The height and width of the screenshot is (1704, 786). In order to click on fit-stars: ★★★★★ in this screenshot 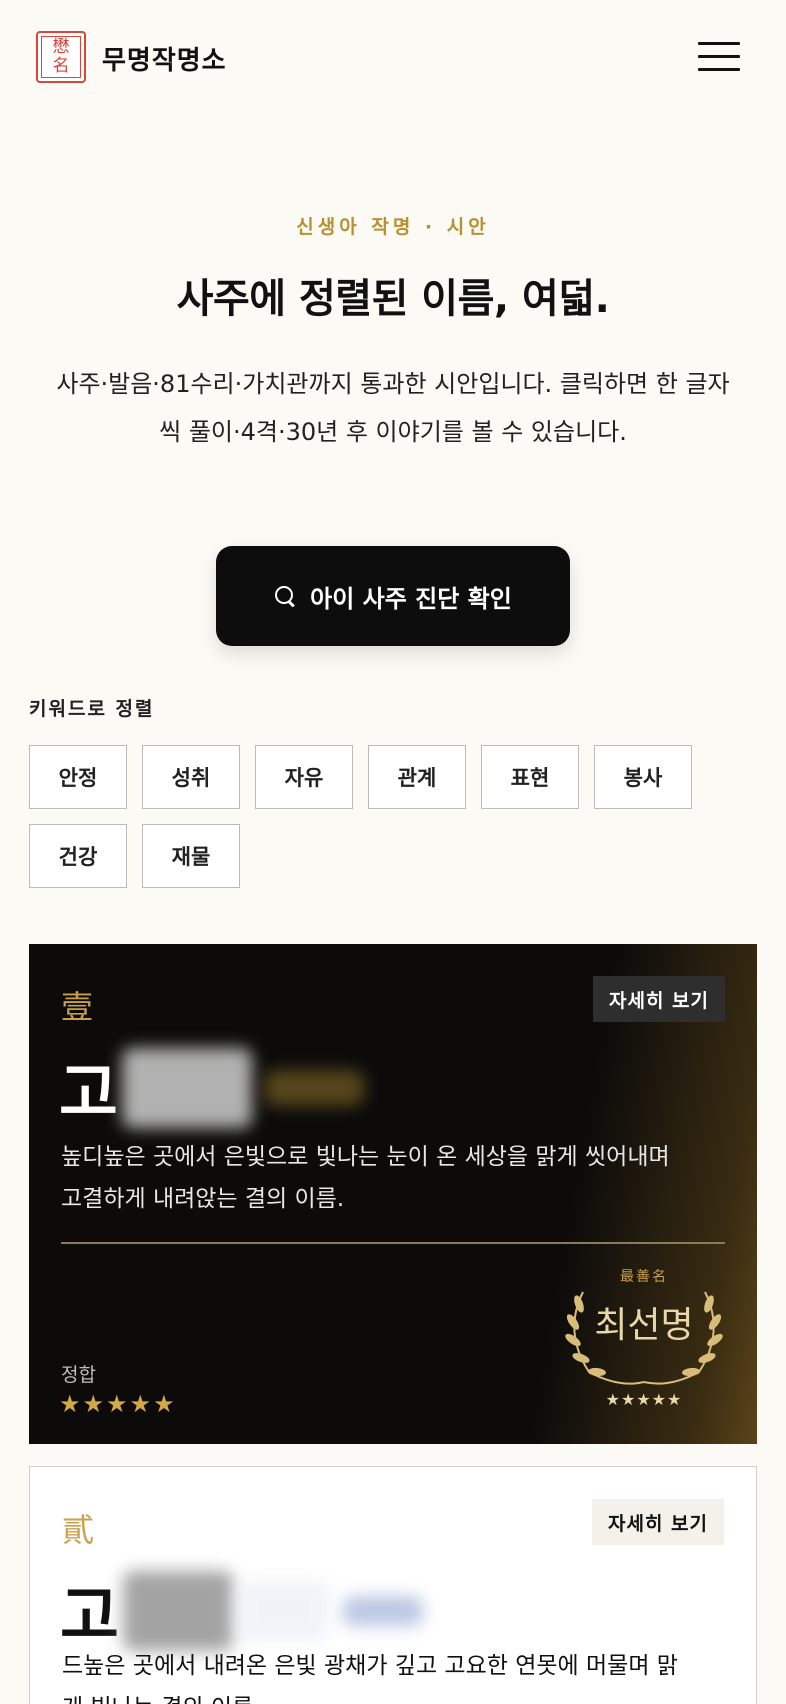, I will do `click(118, 1404)`.